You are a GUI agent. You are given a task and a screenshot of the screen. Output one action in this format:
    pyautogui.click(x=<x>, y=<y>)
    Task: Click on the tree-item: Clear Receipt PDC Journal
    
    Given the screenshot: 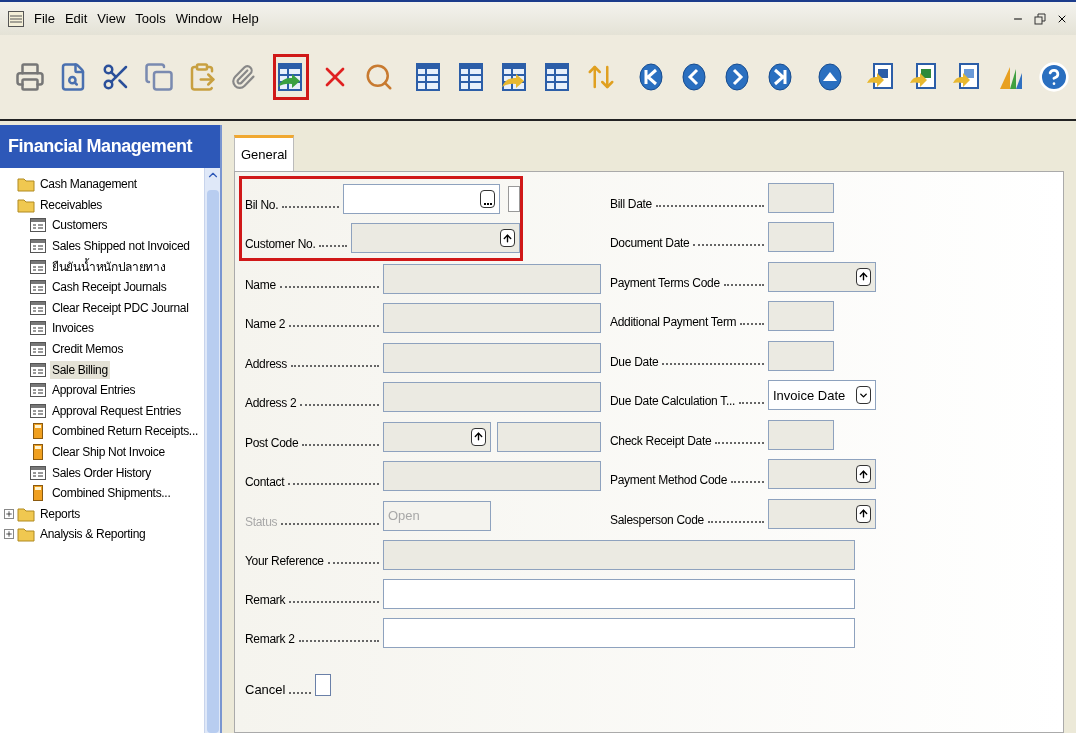 What is the action you would take?
    pyautogui.click(x=120, y=307)
    